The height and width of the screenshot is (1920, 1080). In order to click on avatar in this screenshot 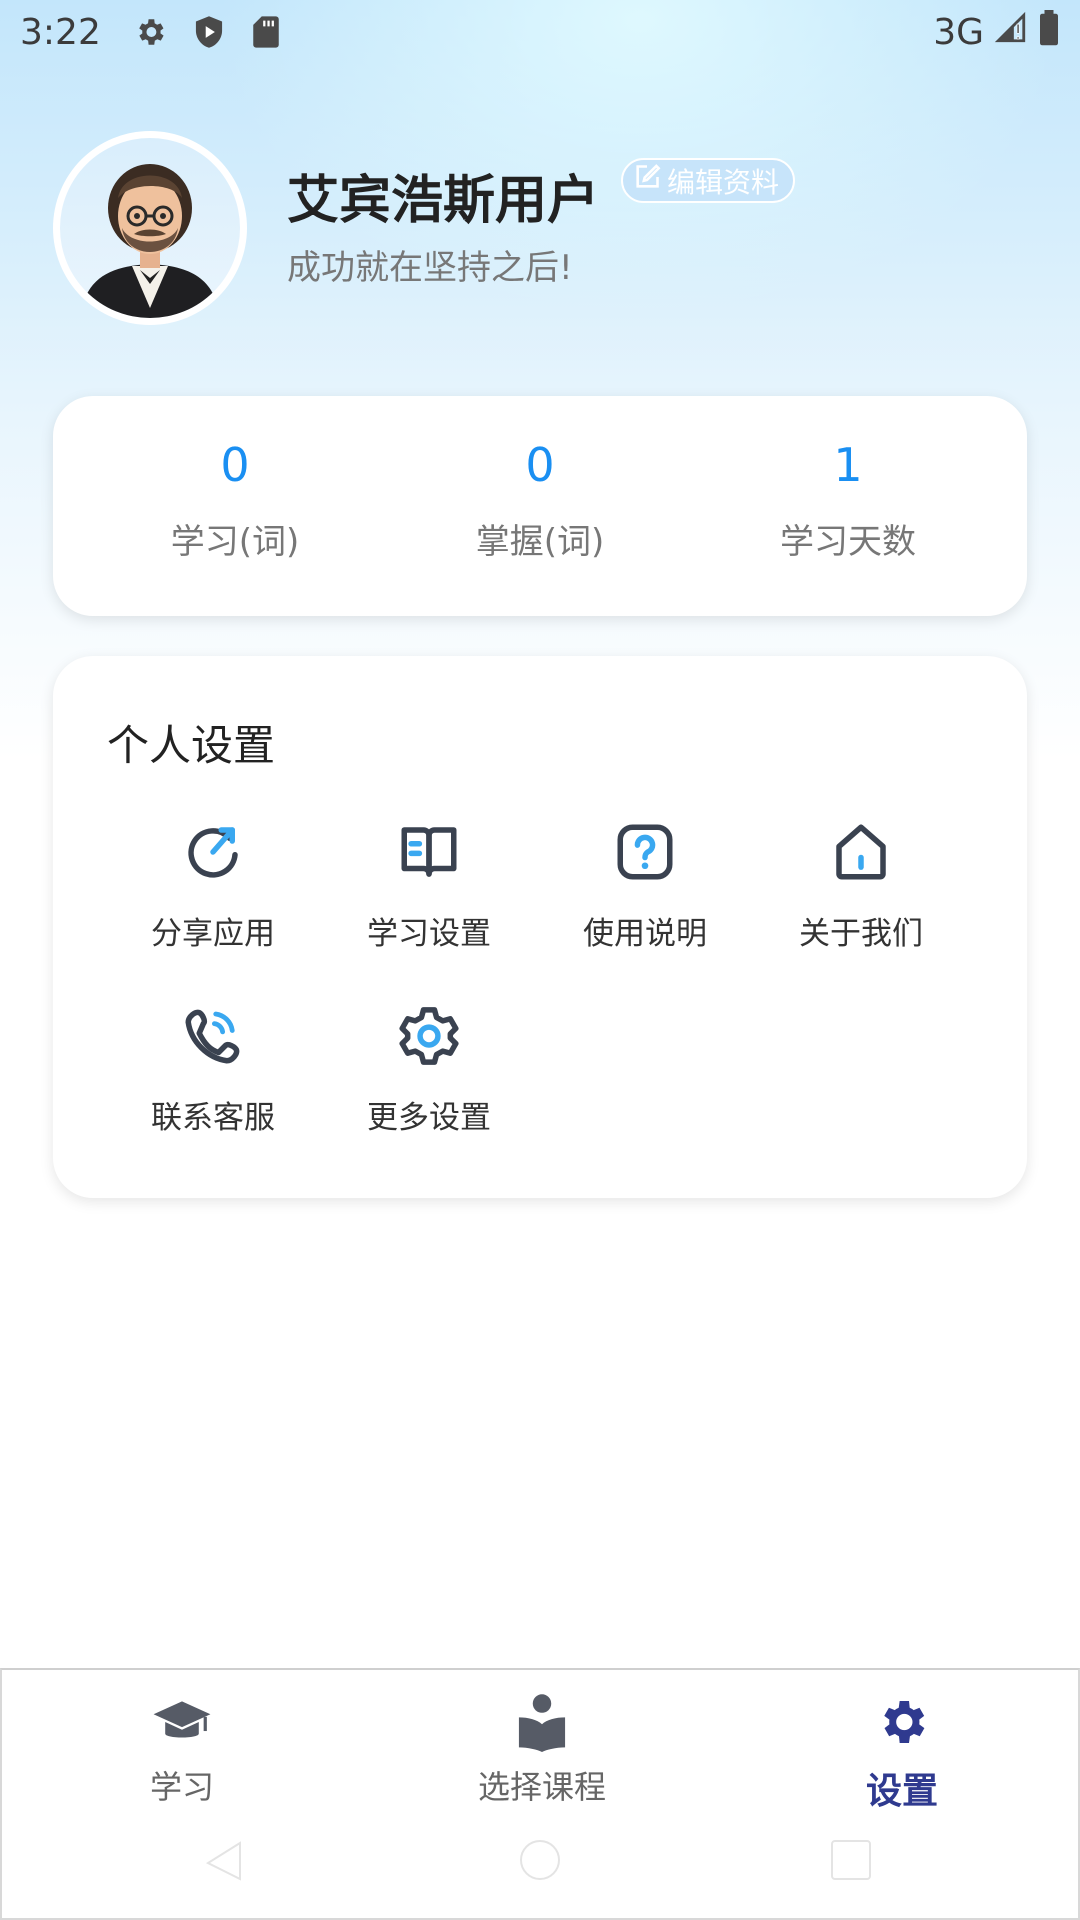, I will do `click(150, 228)`.